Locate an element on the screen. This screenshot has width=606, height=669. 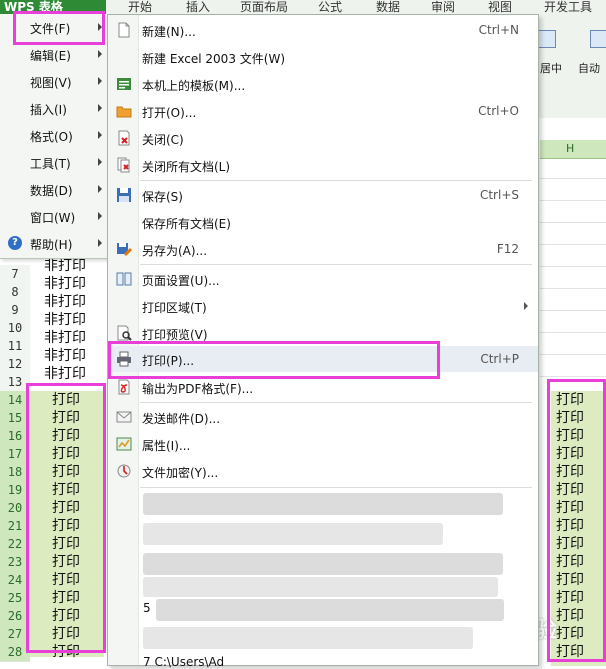
highlight-print-range-left is located at coordinates (66, 518).